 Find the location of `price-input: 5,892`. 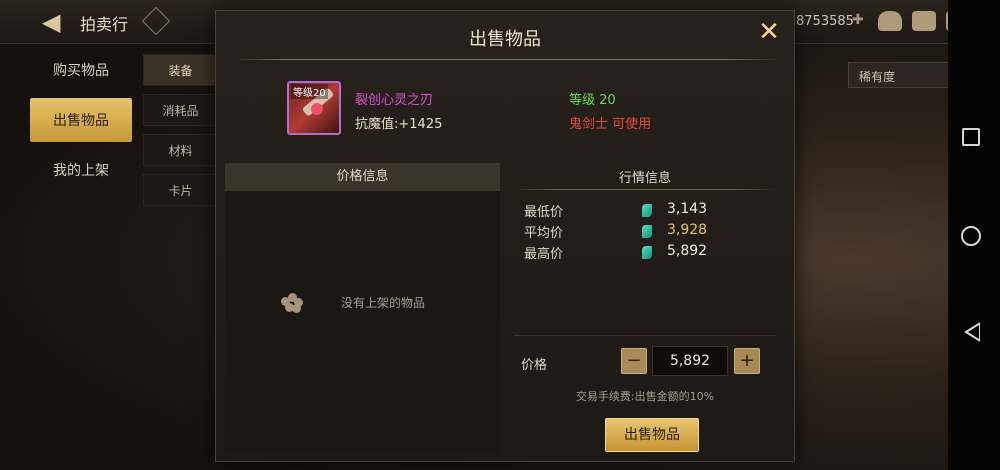

price-input: 5,892 is located at coordinates (690, 361).